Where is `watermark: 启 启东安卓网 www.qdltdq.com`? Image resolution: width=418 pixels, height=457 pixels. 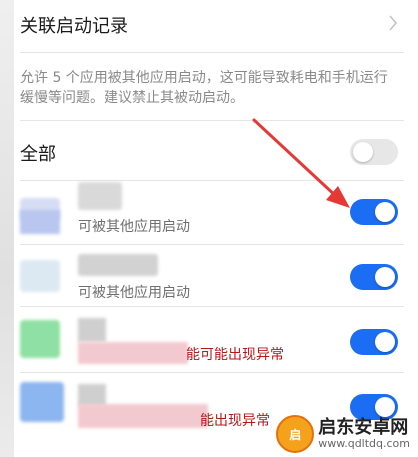
watermark: 启 启东安卓网 www.qdltdq.com is located at coordinates (343, 434).